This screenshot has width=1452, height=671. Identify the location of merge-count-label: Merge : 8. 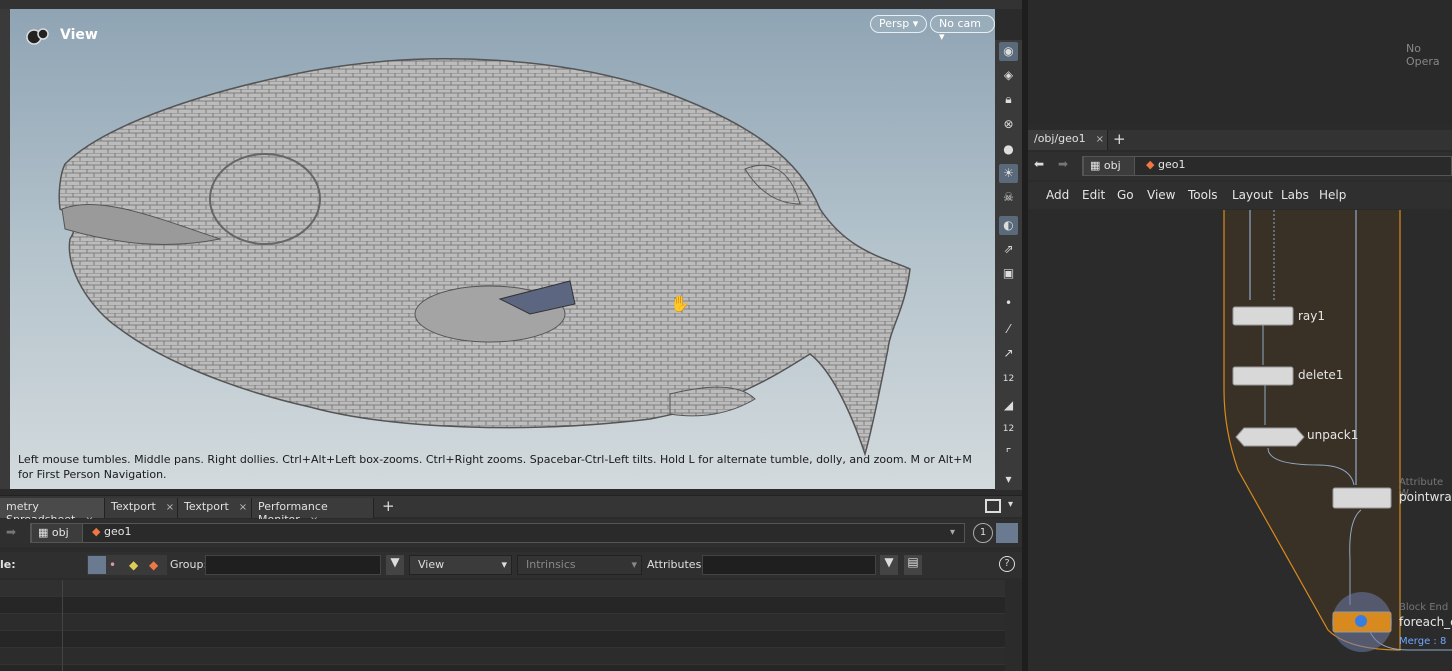
(1423, 641).